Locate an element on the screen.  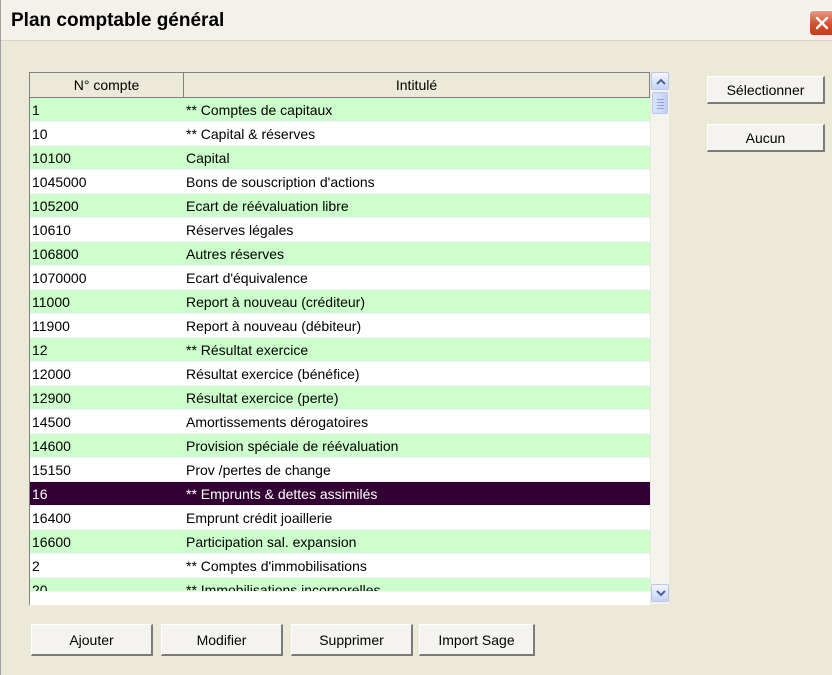
table-row: 16 ** Emprunts & dettes assimilés is located at coordinates (340, 494).